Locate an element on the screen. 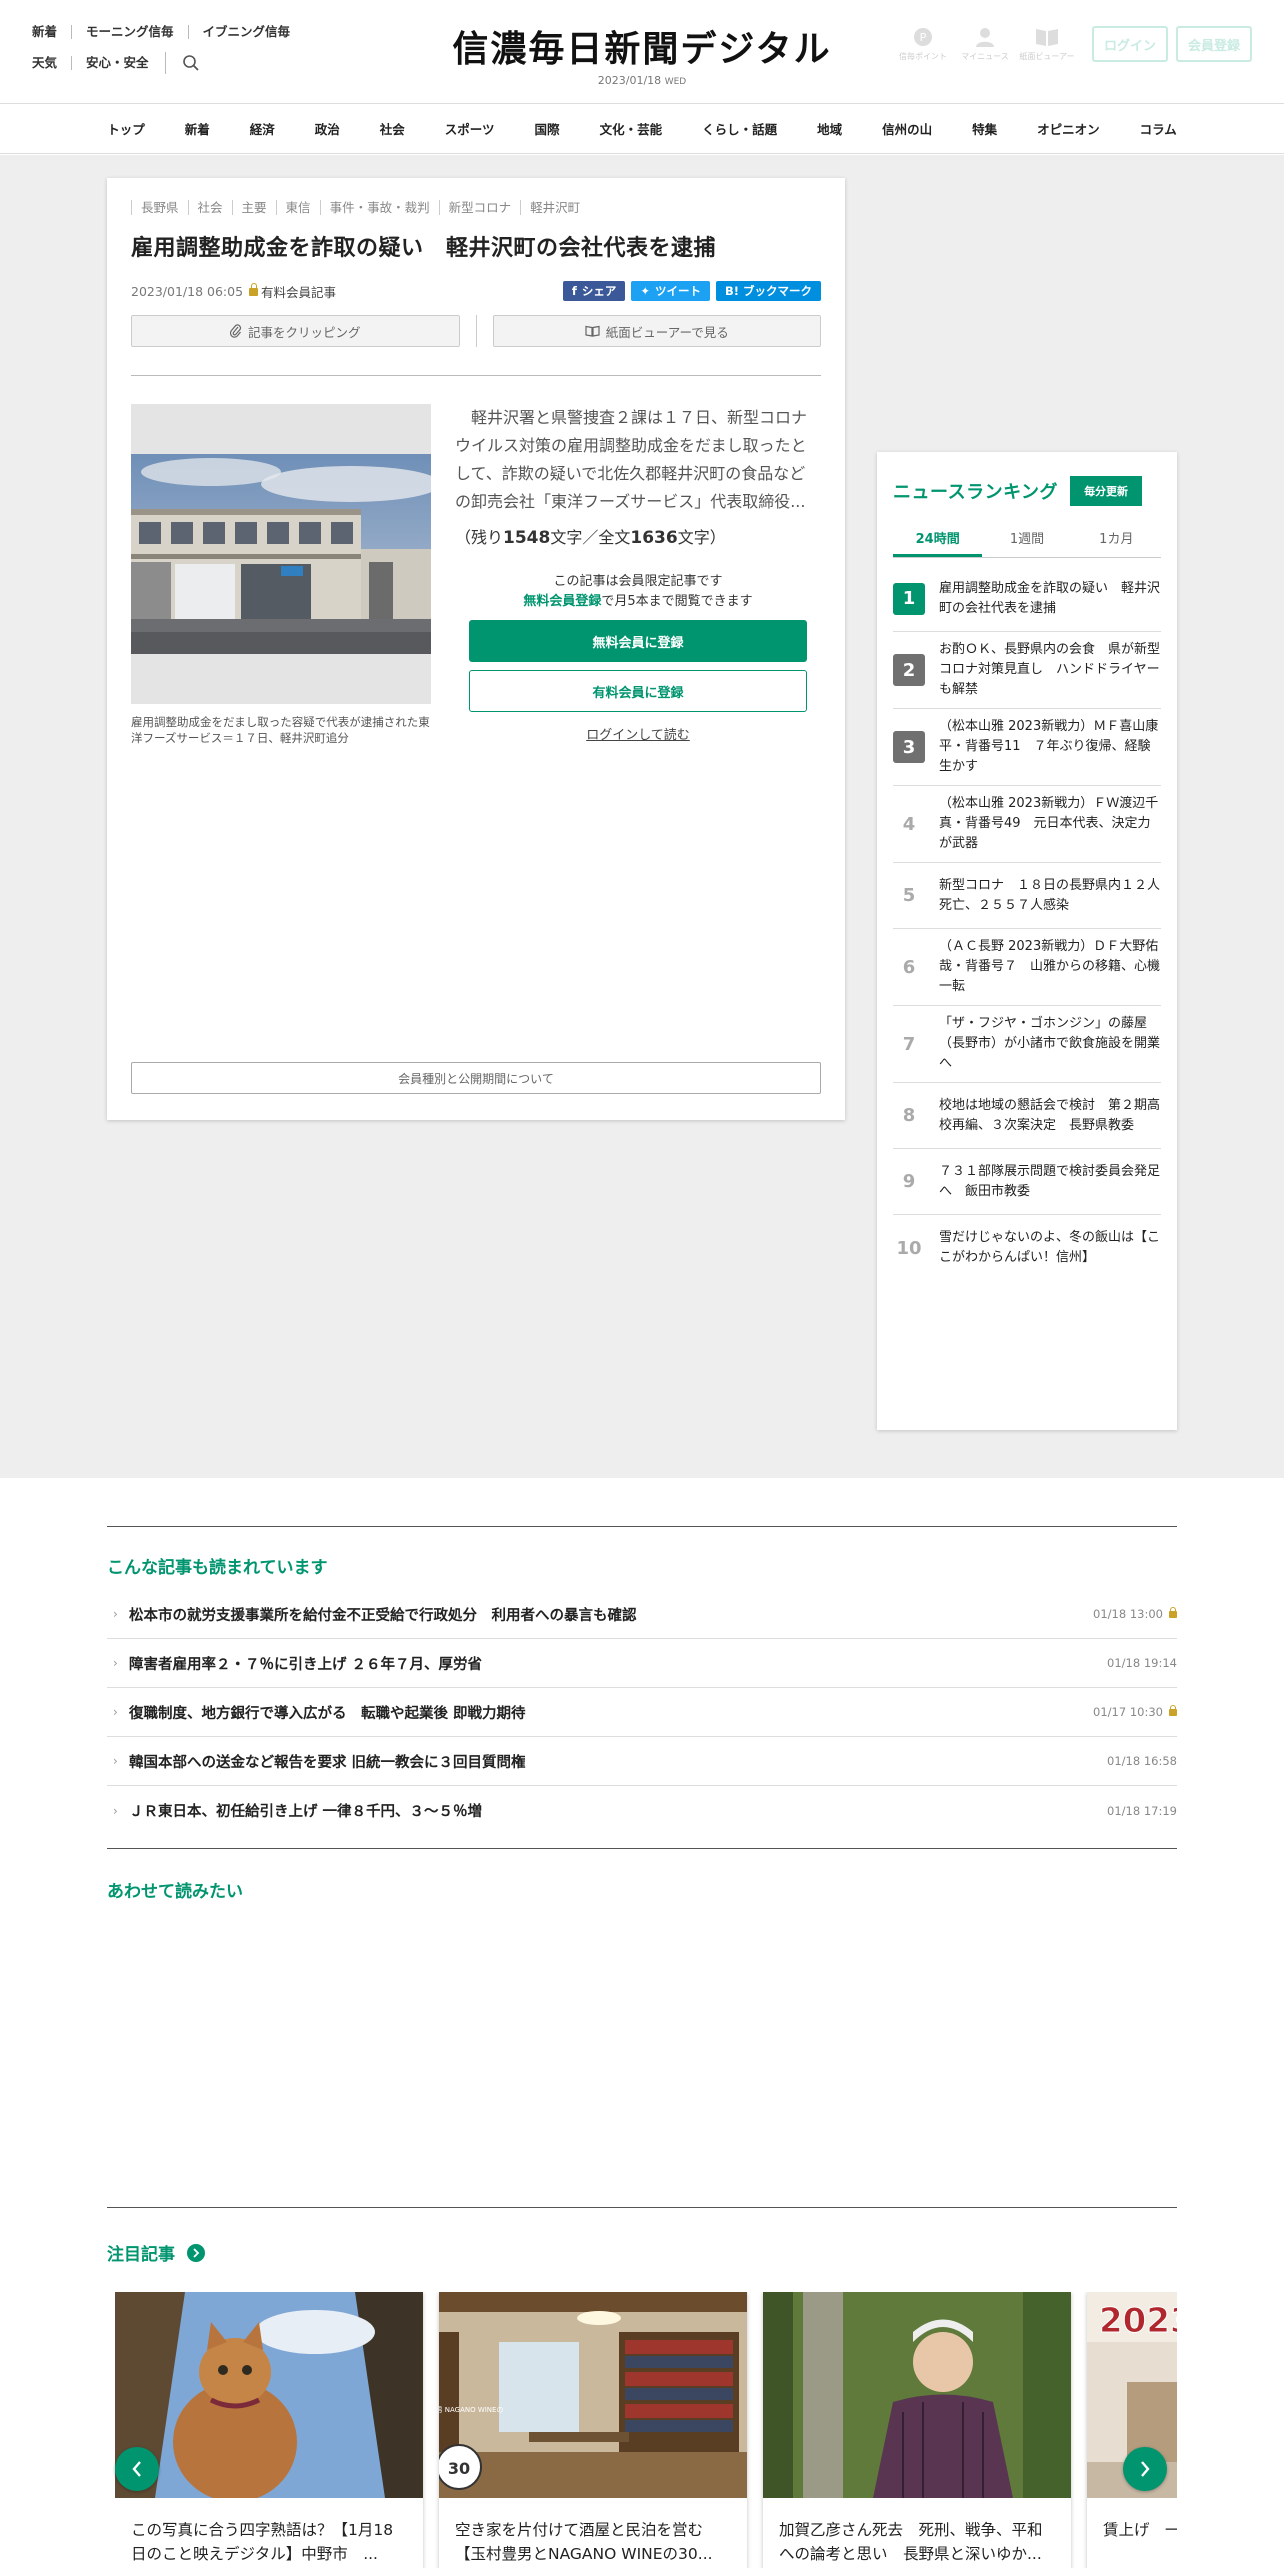 The height and width of the screenshot is (2568, 1284). tag-nagano: 長野県 is located at coordinates (159, 207).